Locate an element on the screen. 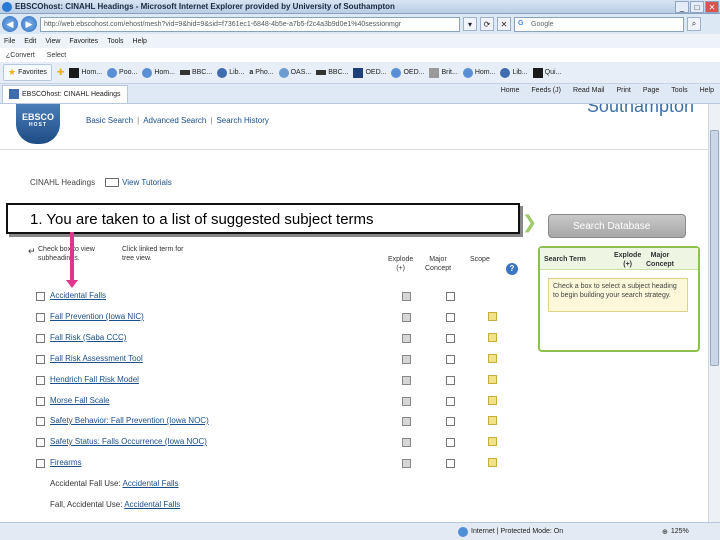  feeds-button: Feeds (J) is located at coordinates (546, 90).